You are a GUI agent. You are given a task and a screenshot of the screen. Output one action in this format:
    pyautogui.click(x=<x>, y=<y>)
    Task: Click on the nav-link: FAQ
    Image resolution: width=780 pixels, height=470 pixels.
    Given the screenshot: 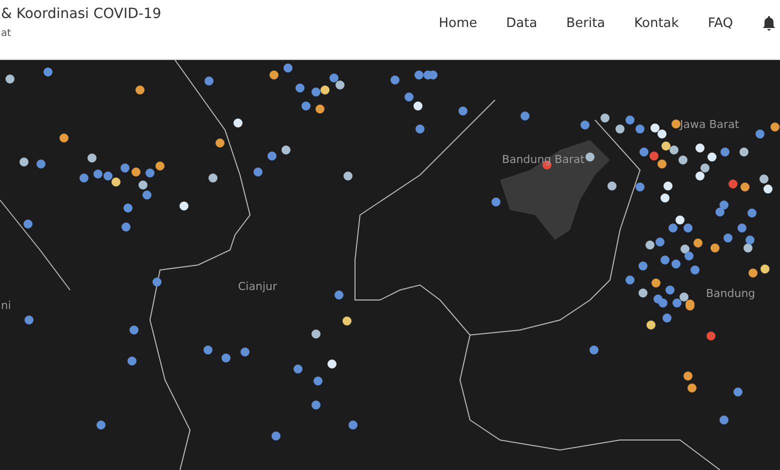 What is the action you would take?
    pyautogui.click(x=720, y=23)
    